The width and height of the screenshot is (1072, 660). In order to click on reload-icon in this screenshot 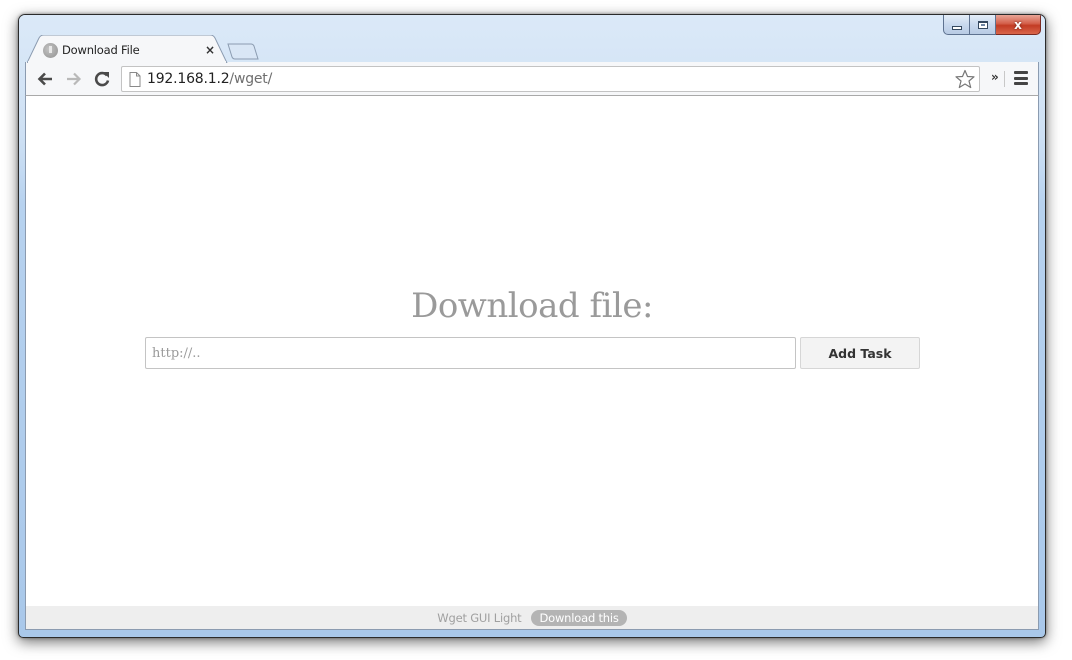, I will do `click(102, 79)`.